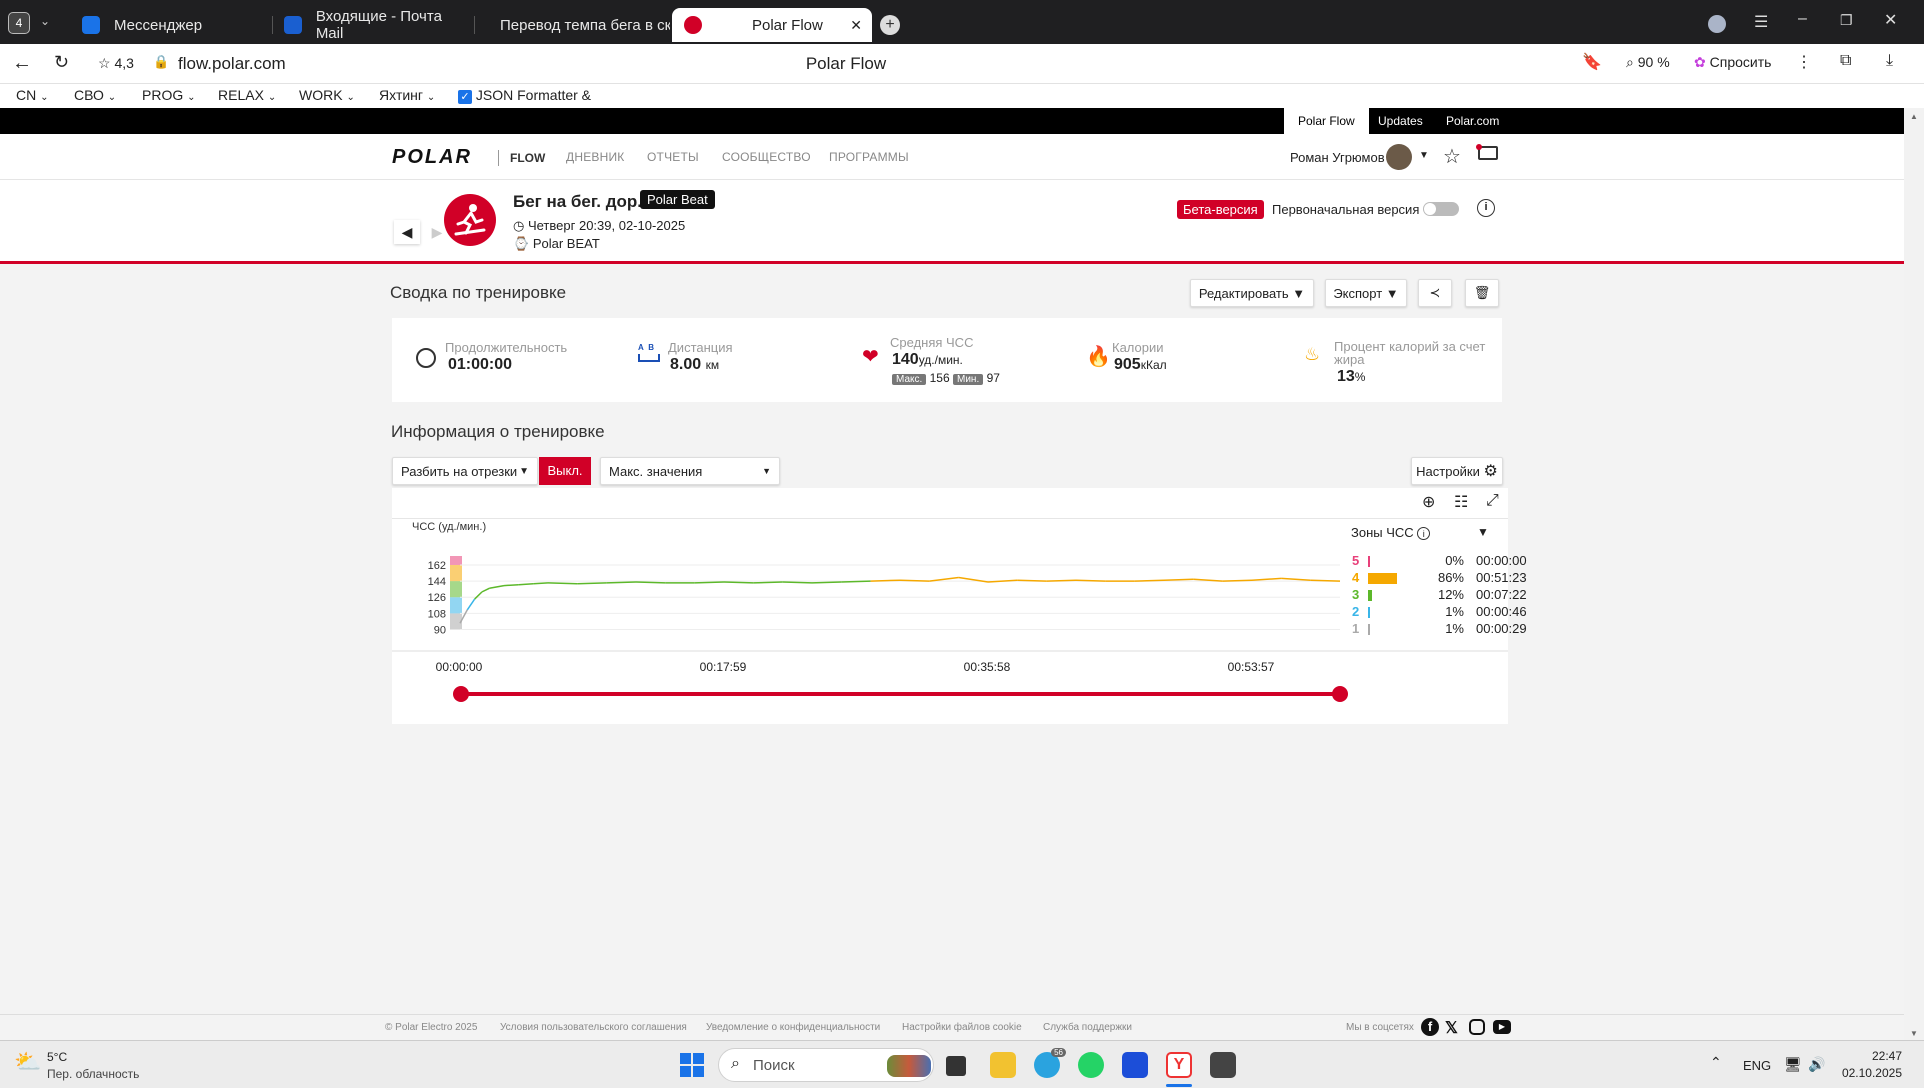 Image resolution: width=1924 pixels, height=1088 pixels. Describe the element at coordinates (1483, 532) in the screenshot. I see `hr-zones-toggle: ▼` at that location.